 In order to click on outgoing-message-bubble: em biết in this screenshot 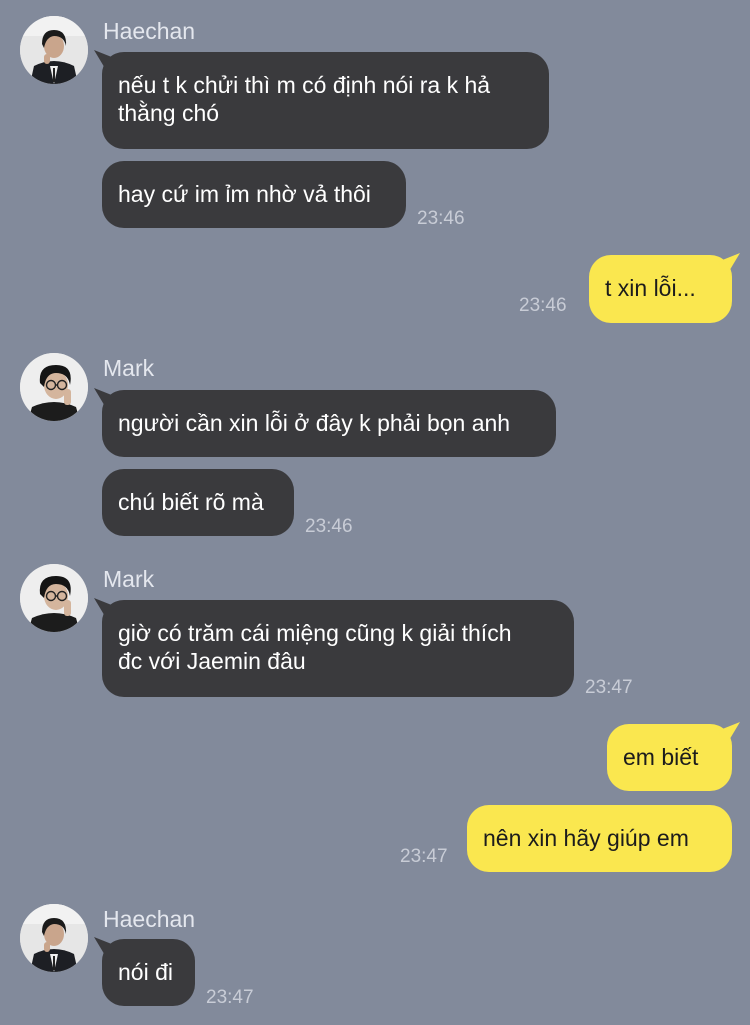, I will do `click(669, 757)`.